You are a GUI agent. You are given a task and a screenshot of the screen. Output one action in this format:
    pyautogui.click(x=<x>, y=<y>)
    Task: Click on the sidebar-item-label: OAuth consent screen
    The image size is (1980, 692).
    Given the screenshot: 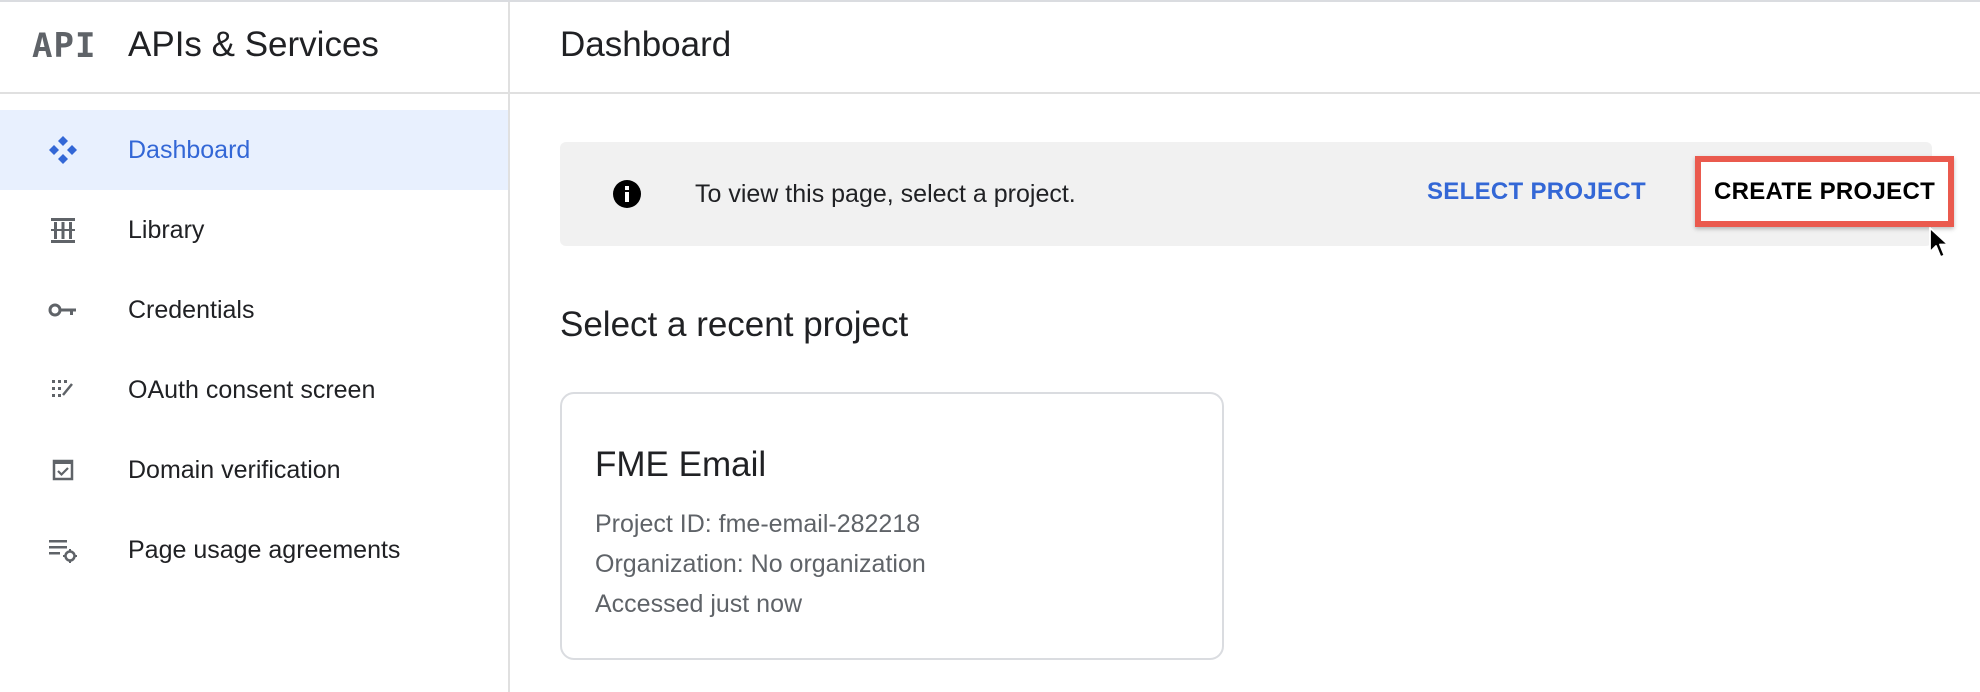 What is the action you would take?
    pyautogui.click(x=252, y=389)
    